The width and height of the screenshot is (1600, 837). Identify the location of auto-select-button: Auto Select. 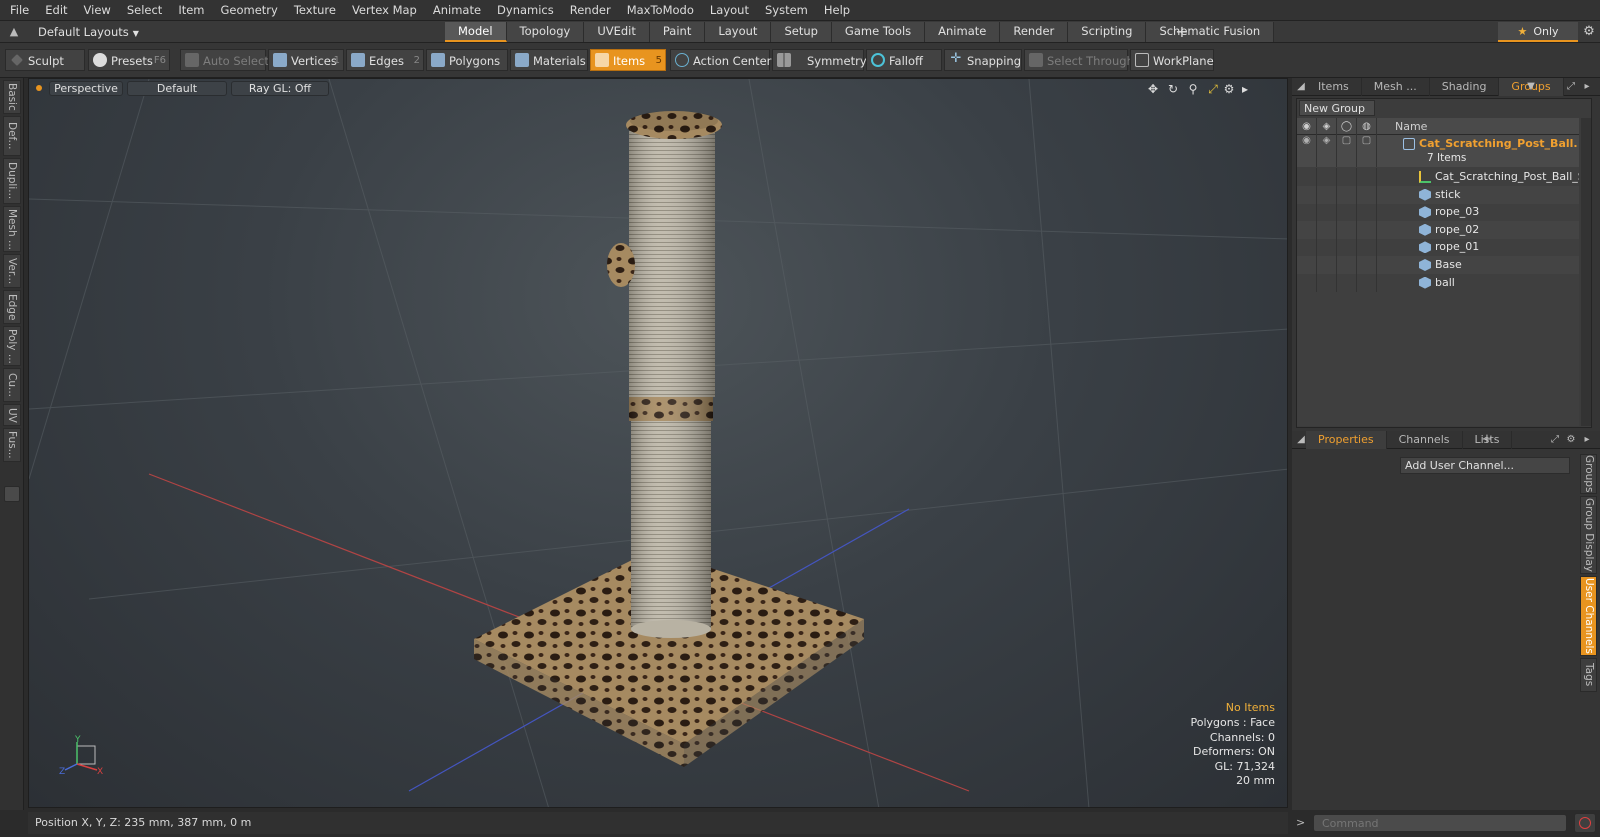
(224, 60).